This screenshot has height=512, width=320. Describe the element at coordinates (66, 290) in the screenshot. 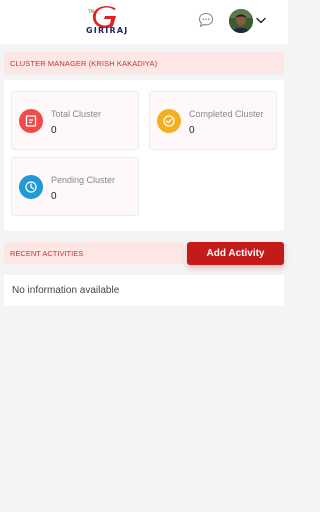

I see `empty-state-text: No information available` at that location.